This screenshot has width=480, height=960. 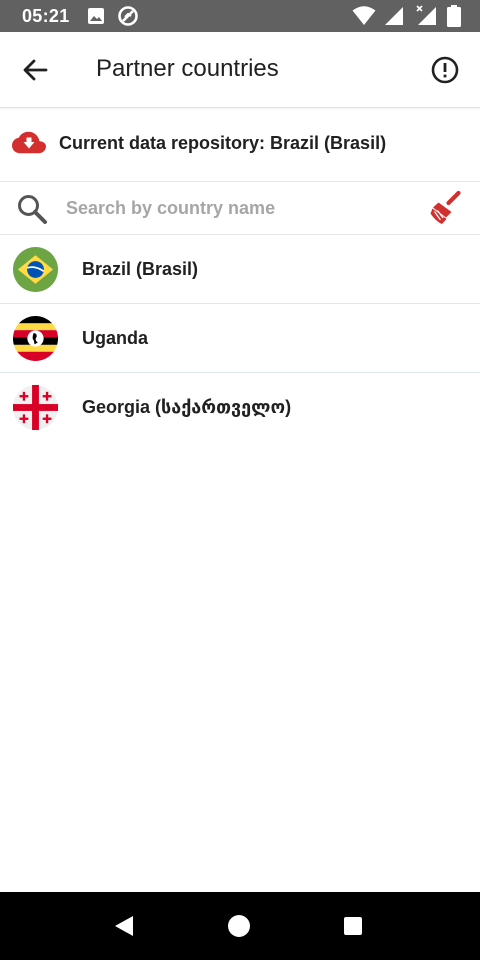 I want to click on country-name: Georgia (საქართველო), so click(x=187, y=407).